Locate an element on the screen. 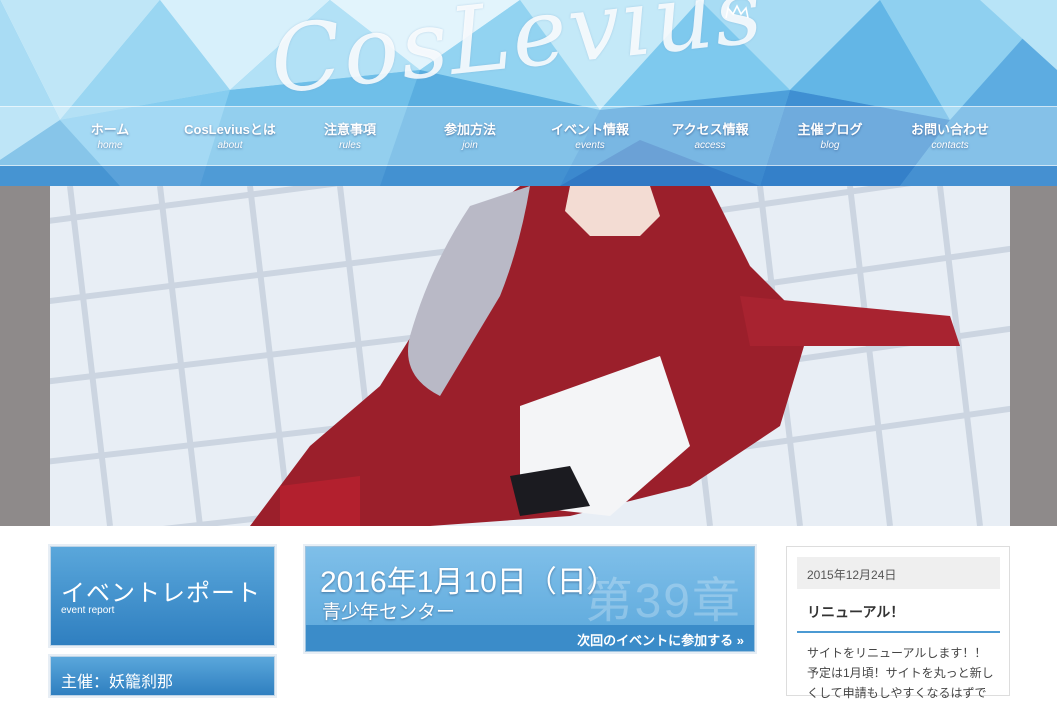 This screenshot has height=703, width=1057. nav-sublabel: rules is located at coordinates (350, 145).